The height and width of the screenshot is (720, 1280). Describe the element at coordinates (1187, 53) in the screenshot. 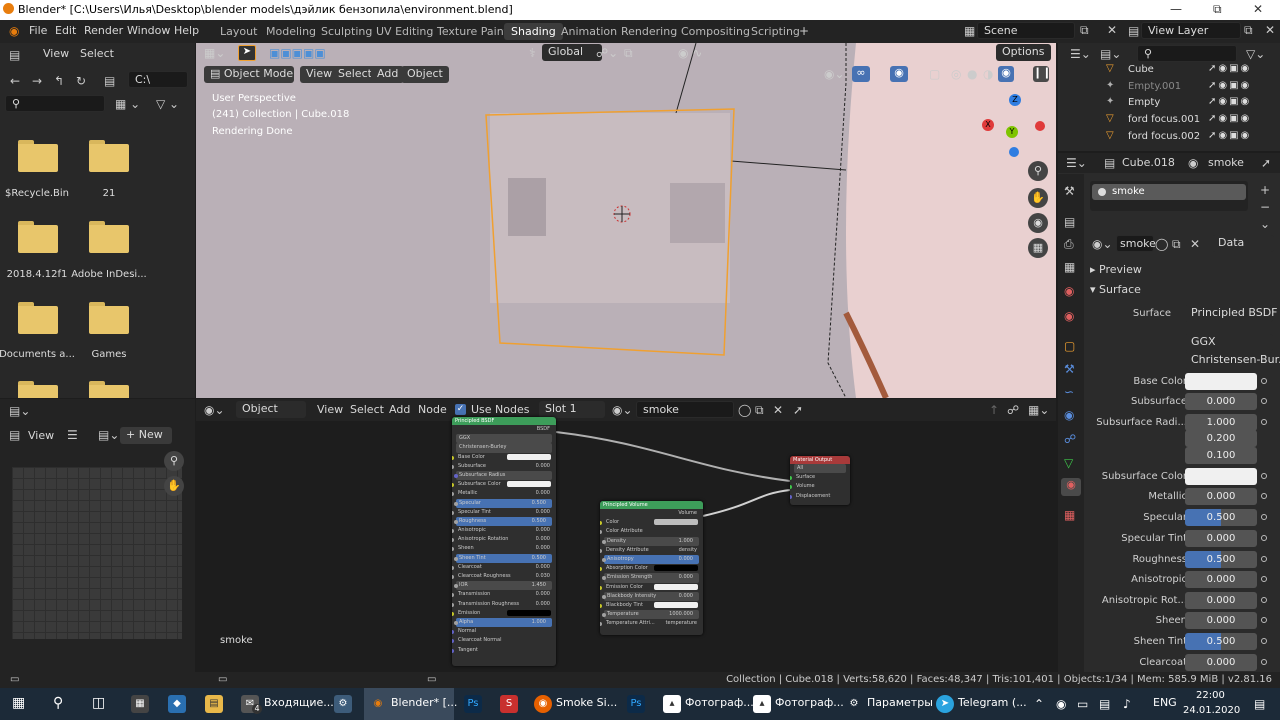

I see `outliner-search: ⚲` at that location.